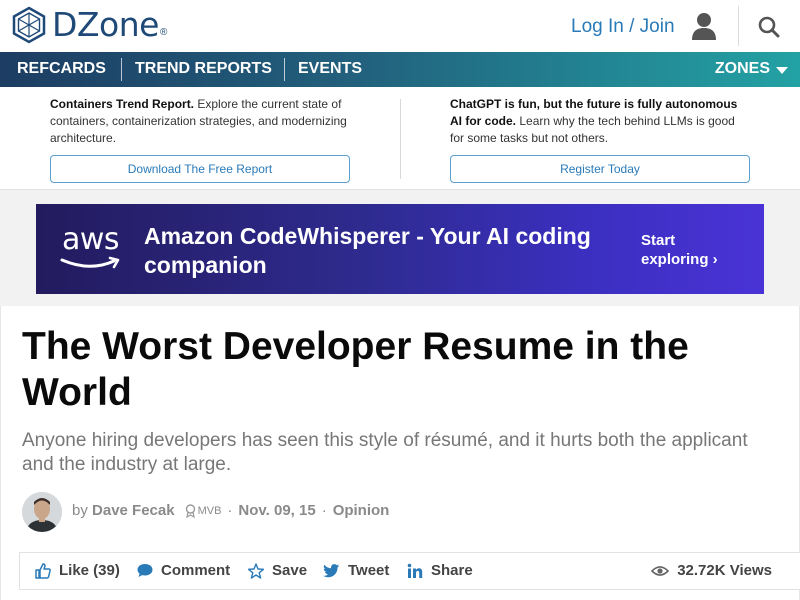 The height and width of the screenshot is (600, 800). I want to click on avatar-photo, so click(42, 512).